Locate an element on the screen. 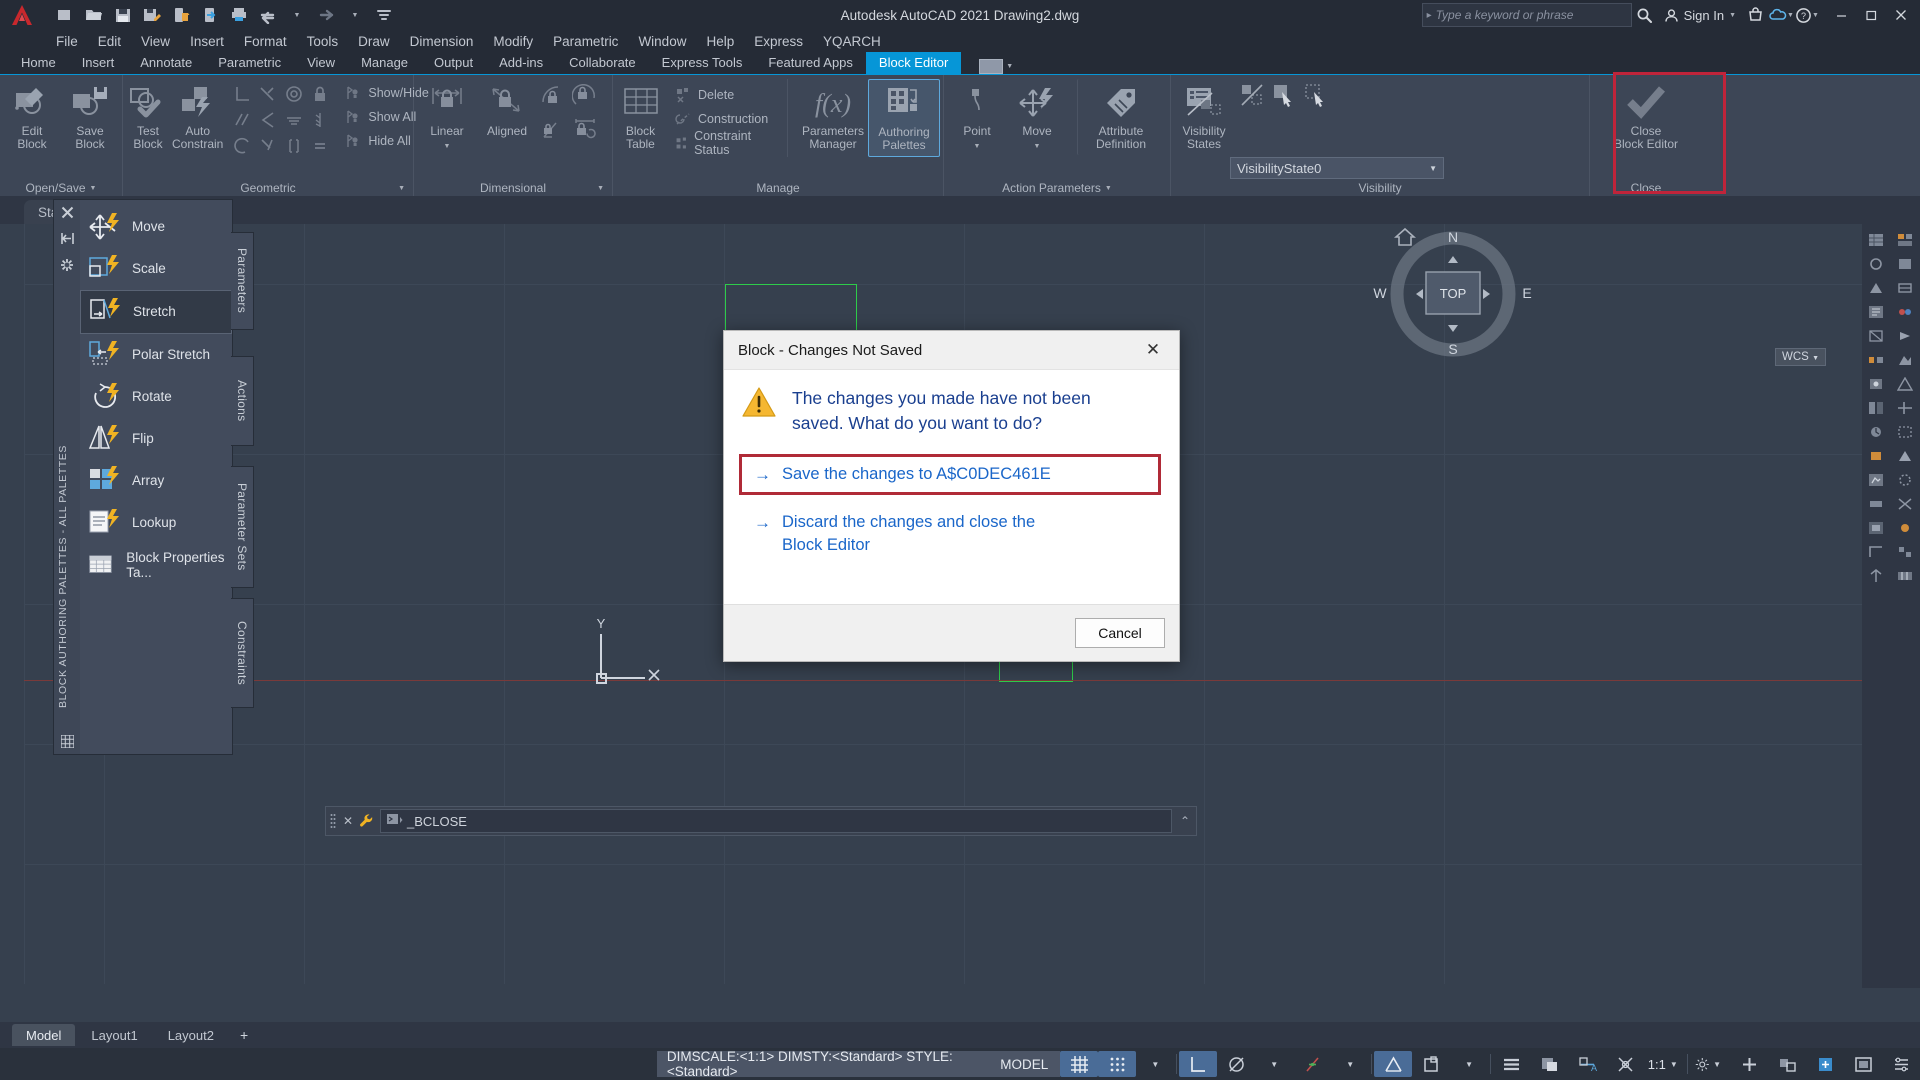 The image size is (1920, 1080). attribute-definition-button: Attribute Definition is located at coordinates (1116, 117).